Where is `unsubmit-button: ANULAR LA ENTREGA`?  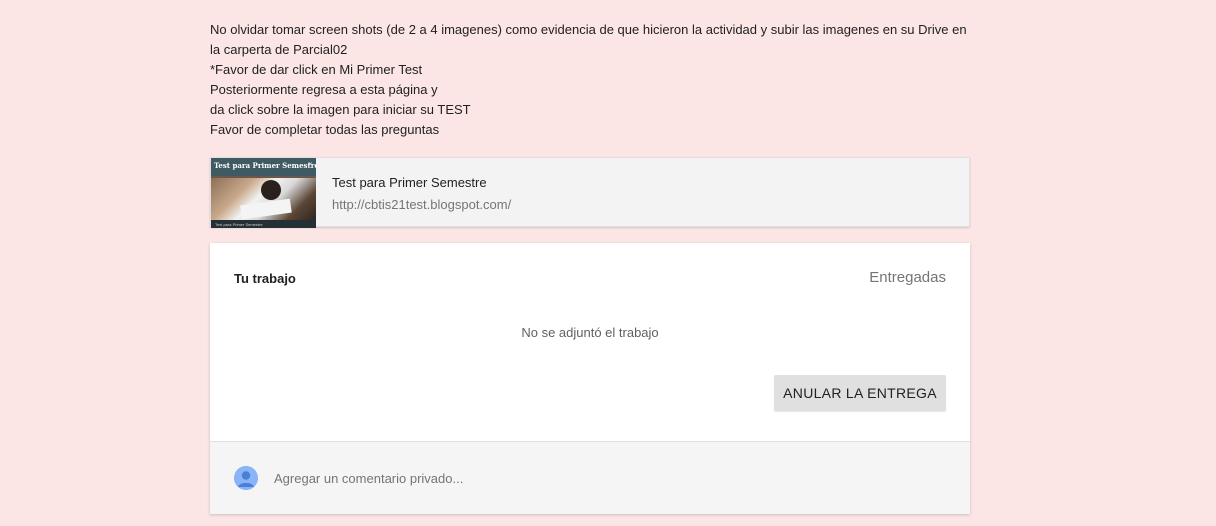 unsubmit-button: ANULAR LA ENTREGA is located at coordinates (860, 393).